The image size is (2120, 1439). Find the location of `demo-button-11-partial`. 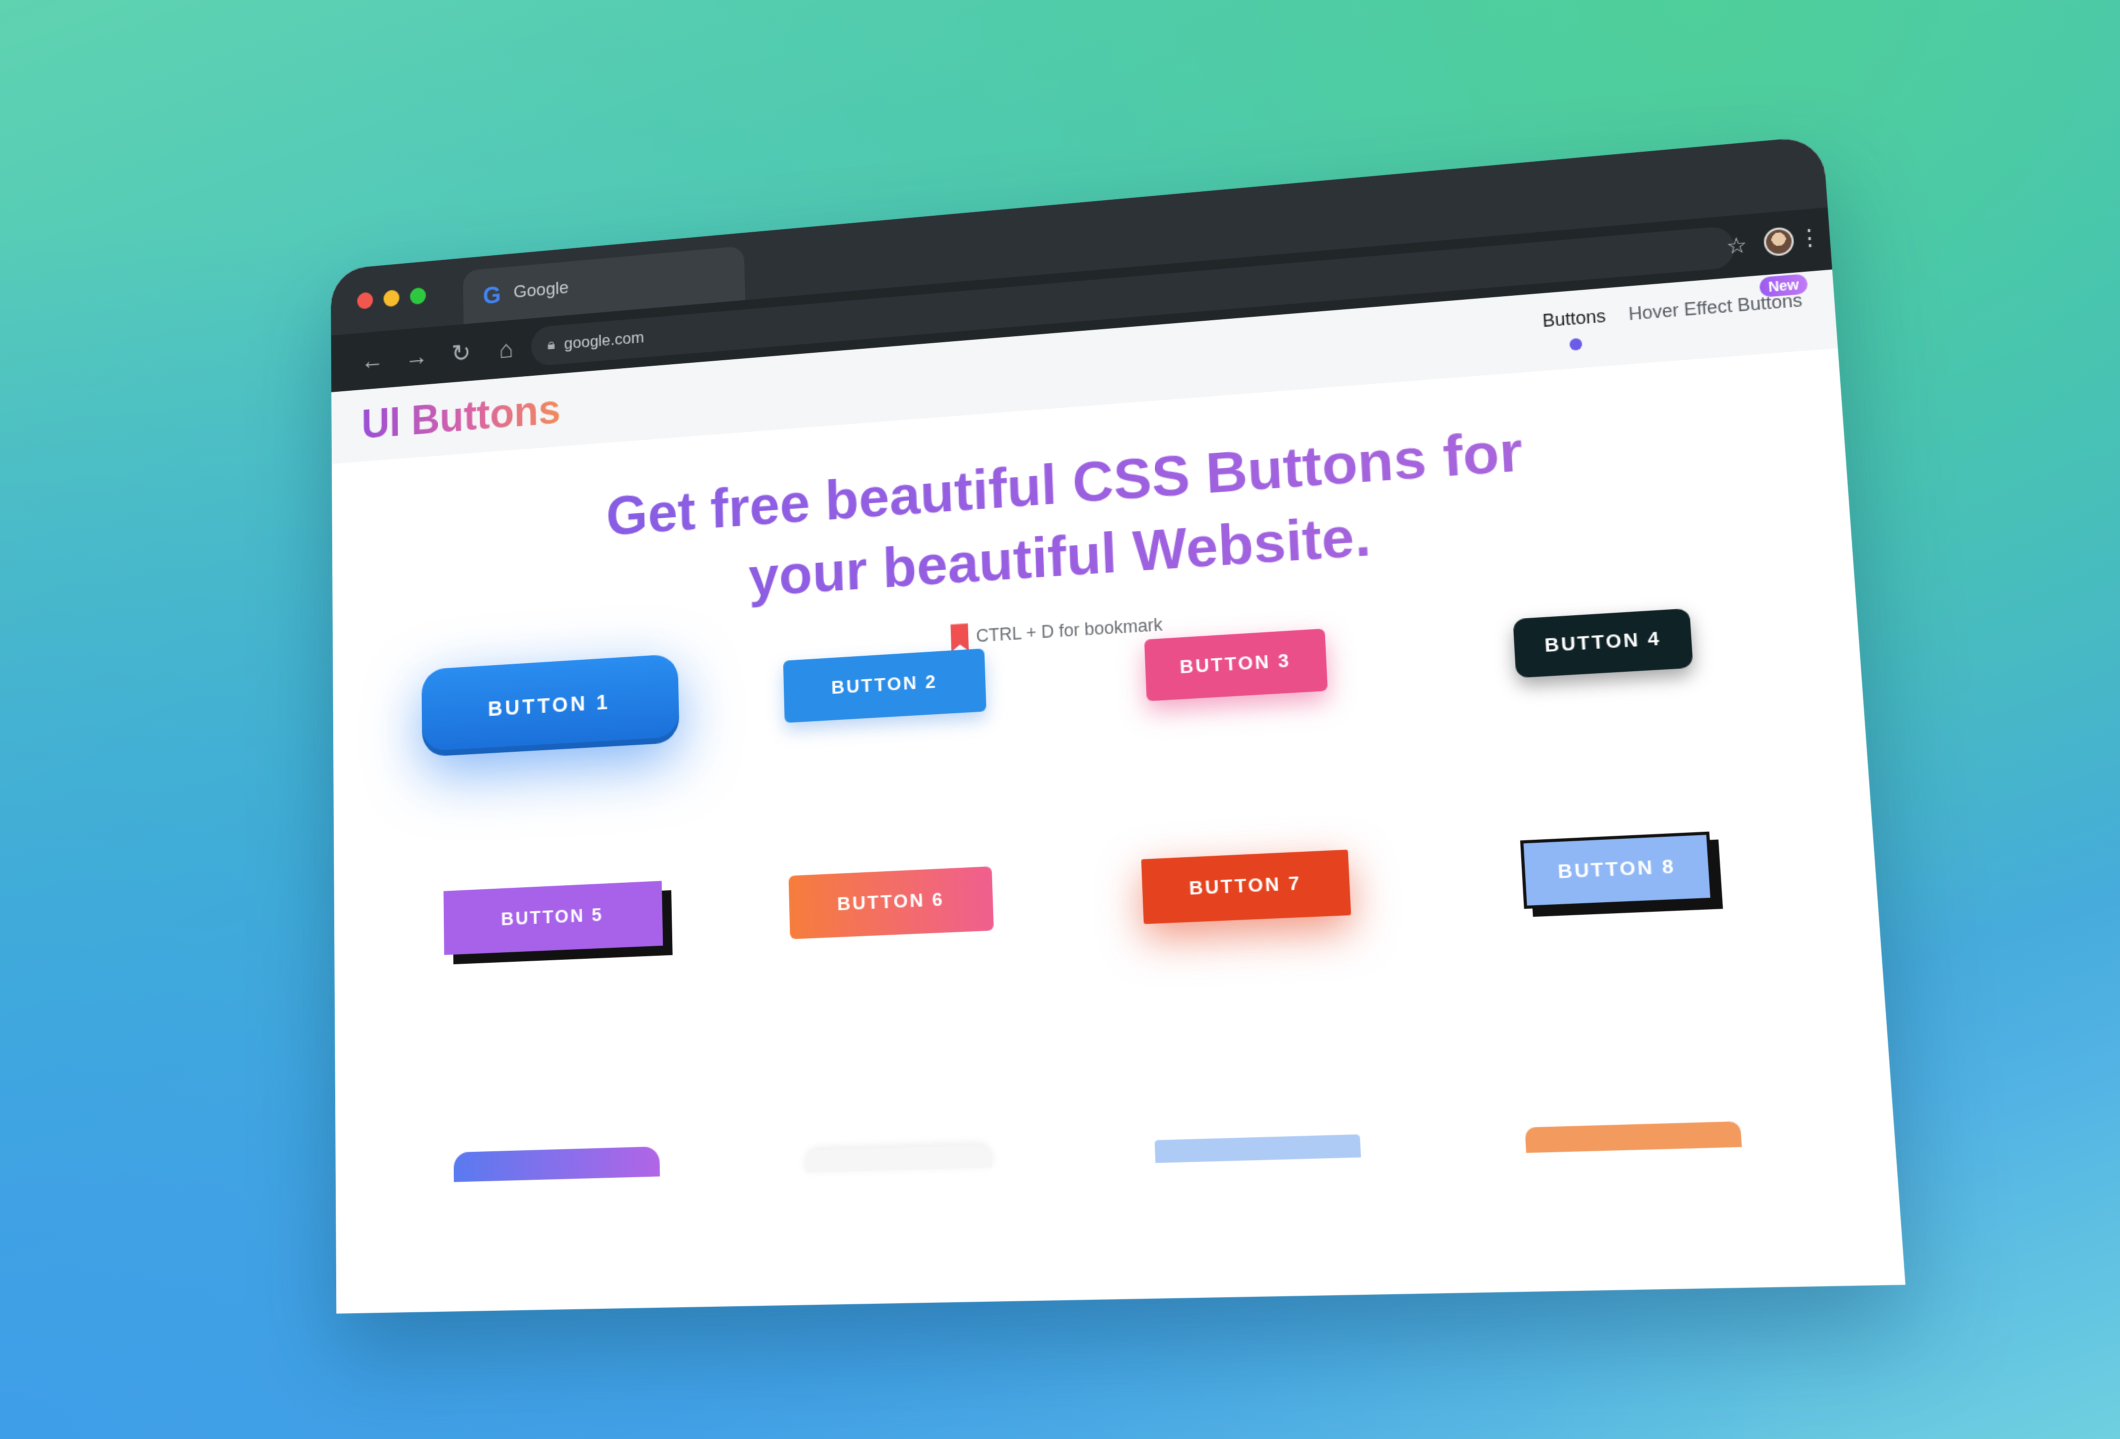

demo-button-11-partial is located at coordinates (1257, 1148).